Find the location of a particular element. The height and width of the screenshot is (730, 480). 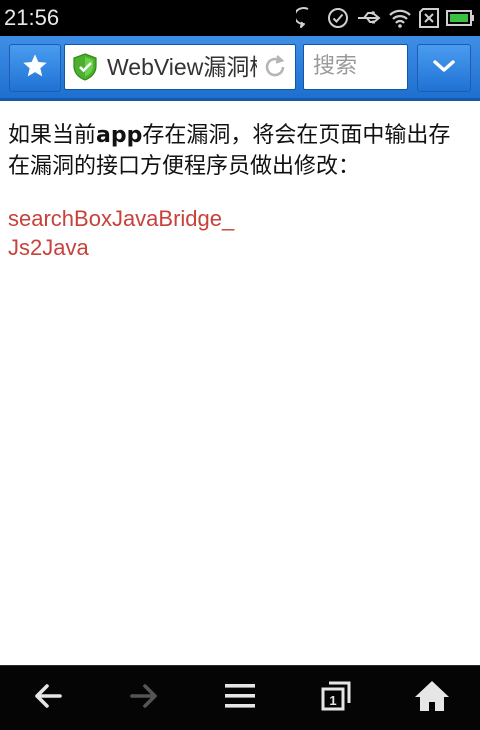

chat-bubble-icon is located at coordinates (308, 18).